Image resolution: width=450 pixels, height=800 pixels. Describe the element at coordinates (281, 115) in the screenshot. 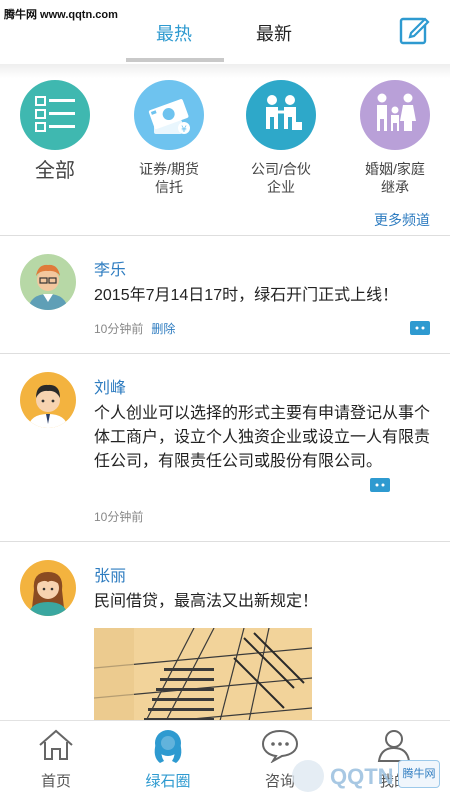

I see `handshake-icon` at that location.